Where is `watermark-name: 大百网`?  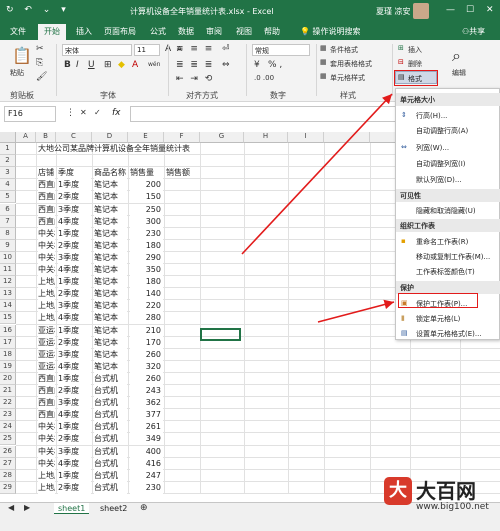 watermark-name: 大百网 is located at coordinates (446, 491).